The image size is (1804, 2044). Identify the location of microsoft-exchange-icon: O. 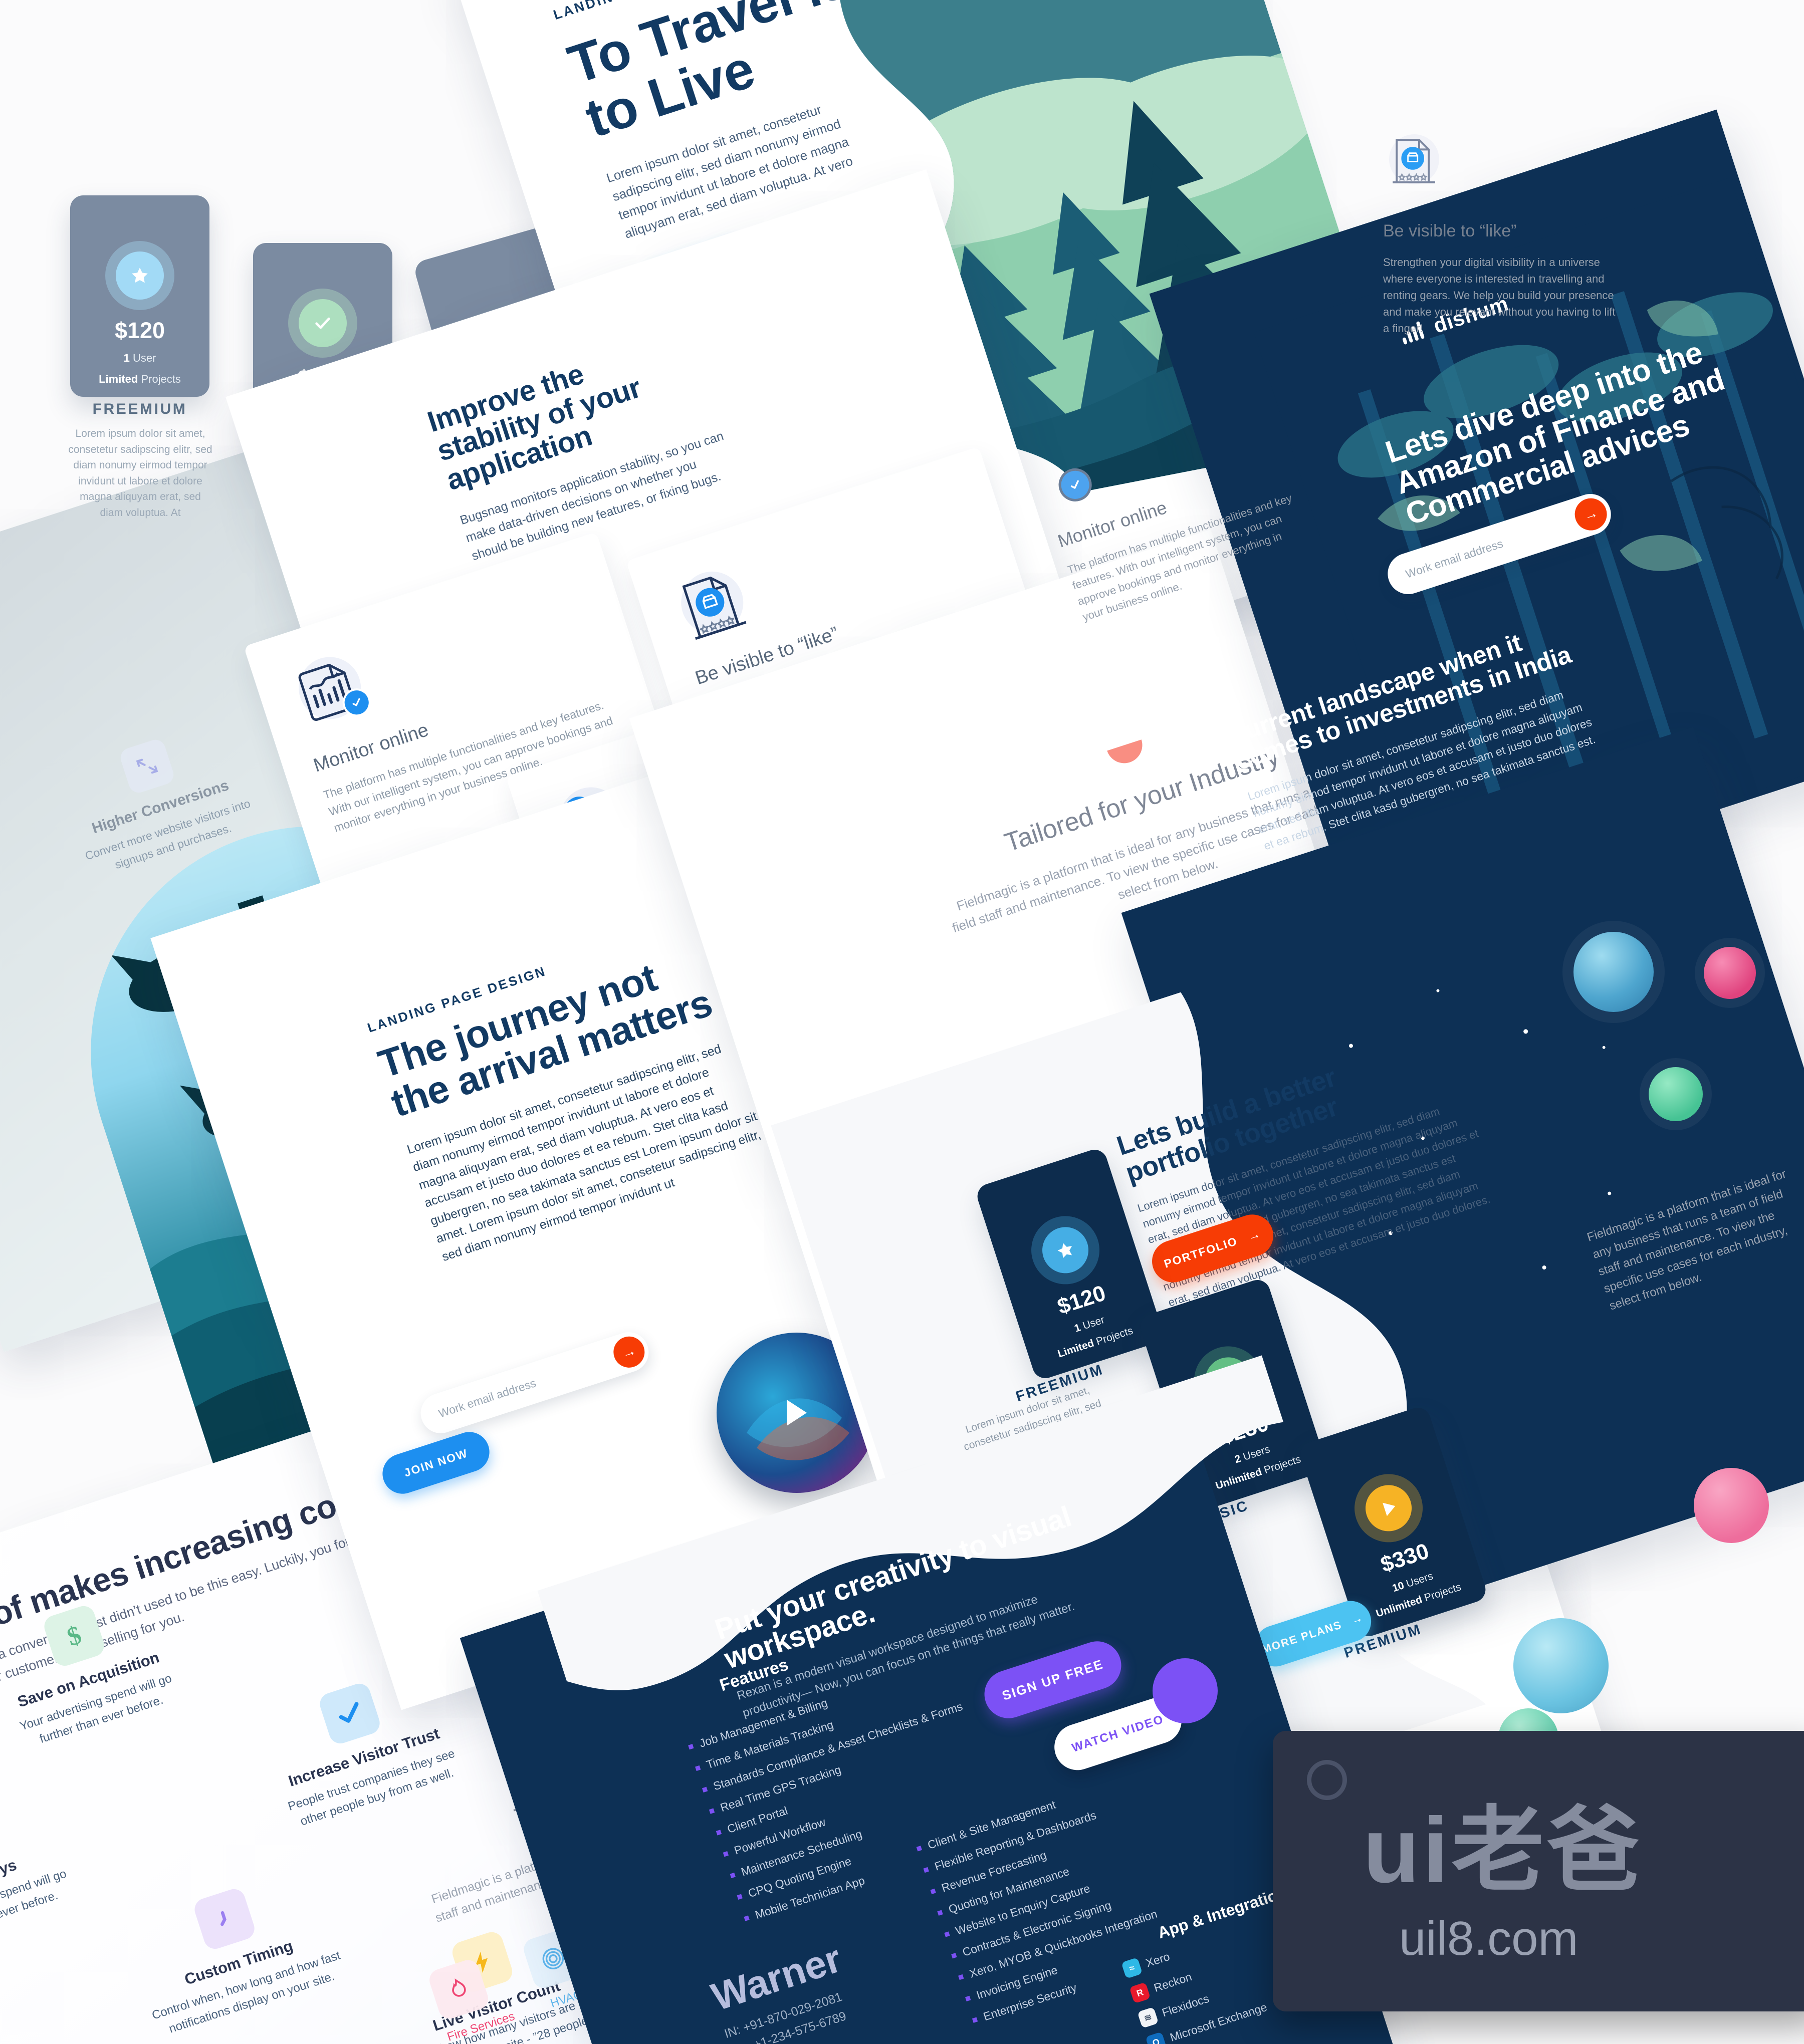
(1156, 2037).